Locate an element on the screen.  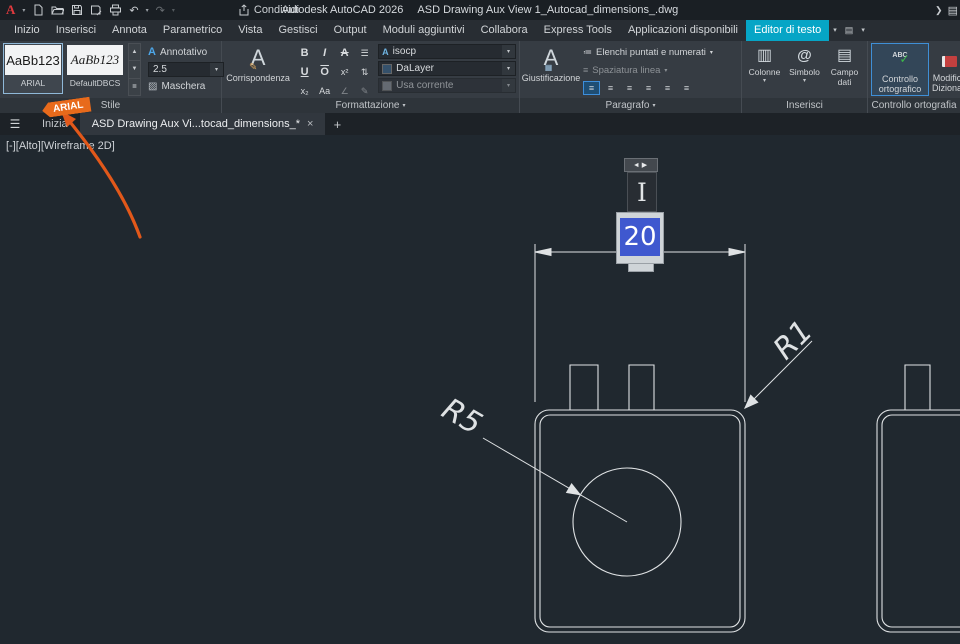
tab-editor-di-testo: Editor di testo is located at coordinates (788, 30).